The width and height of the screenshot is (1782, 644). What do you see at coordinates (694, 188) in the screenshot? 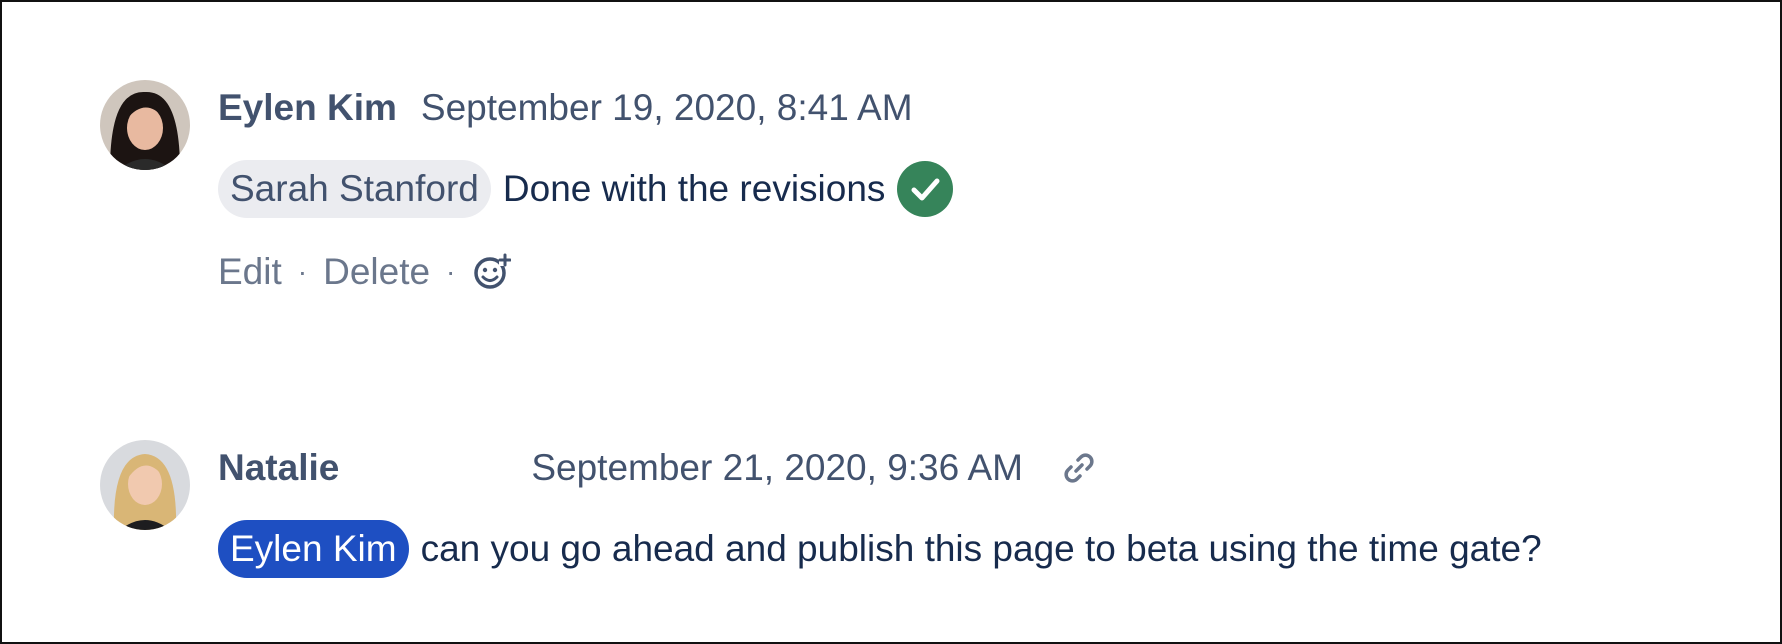
I see `comment-text: Done with the revisions` at bounding box center [694, 188].